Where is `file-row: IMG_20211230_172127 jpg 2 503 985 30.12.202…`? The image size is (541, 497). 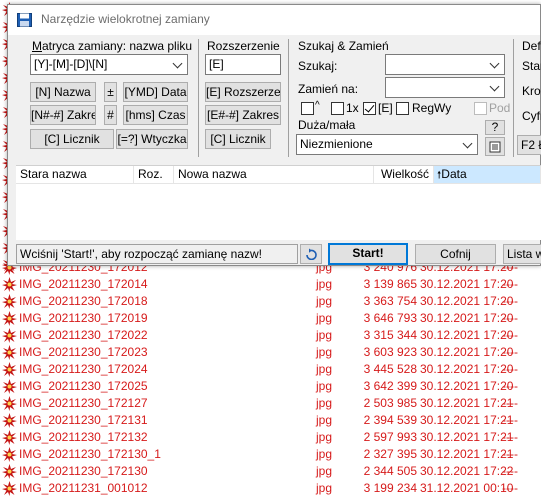 file-row: IMG_20211230_172127 jpg 2 503 985 30.12.202… is located at coordinates (270, 403).